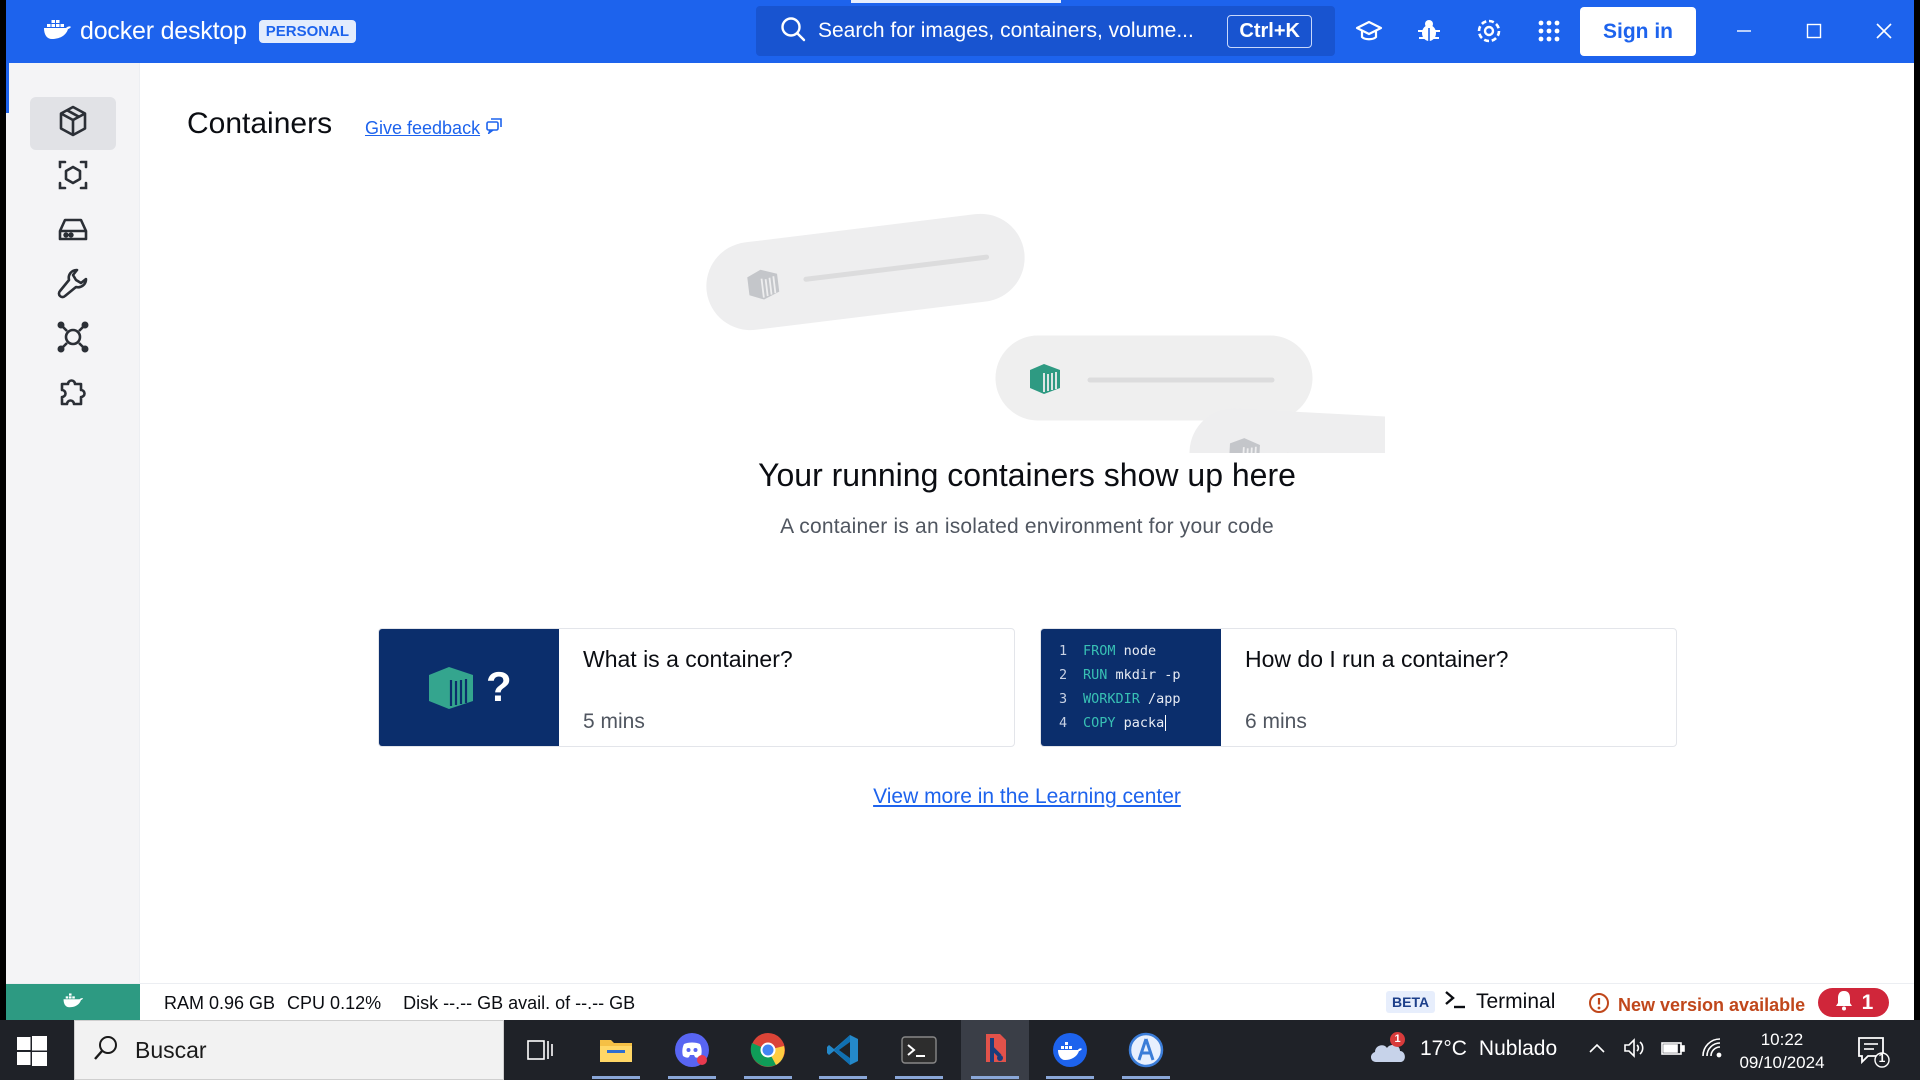  Describe the element at coordinates (696, 687) in the screenshot. I see `learning-card-what-is-container: ? What is a container? 5 mins` at that location.